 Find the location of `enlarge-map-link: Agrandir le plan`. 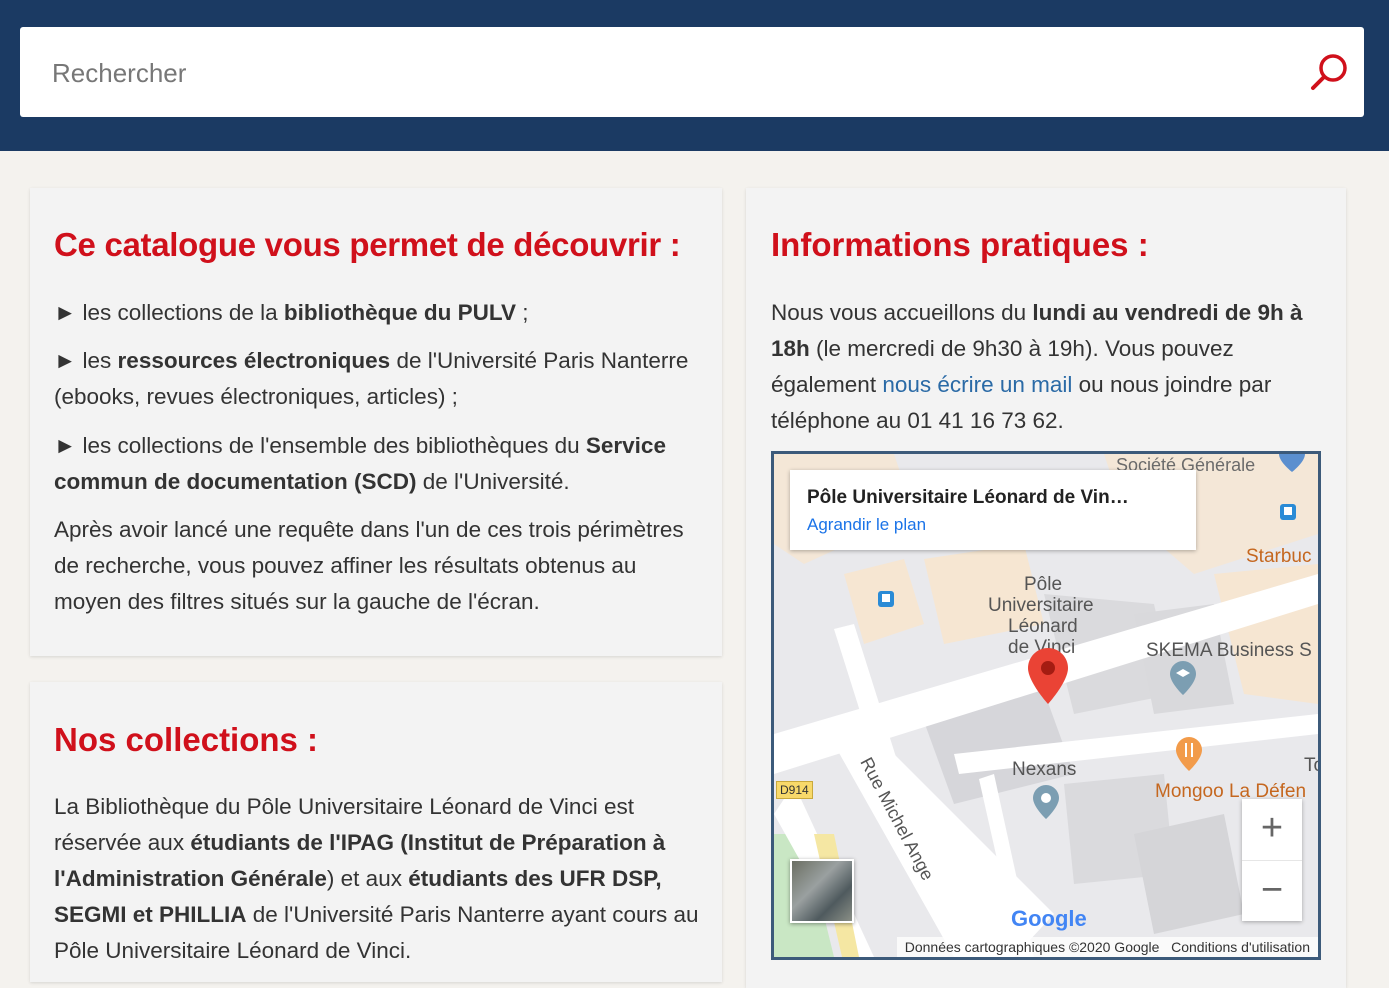

enlarge-map-link: Agrandir le plan is located at coordinates (866, 525).